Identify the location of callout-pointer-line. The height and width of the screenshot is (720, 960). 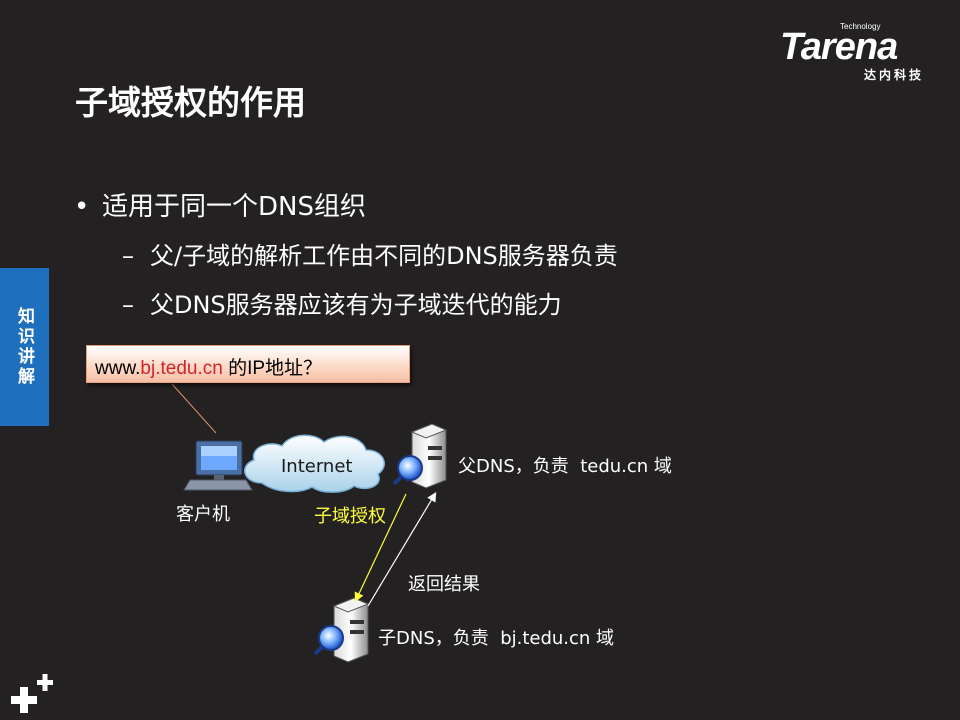
(194, 408).